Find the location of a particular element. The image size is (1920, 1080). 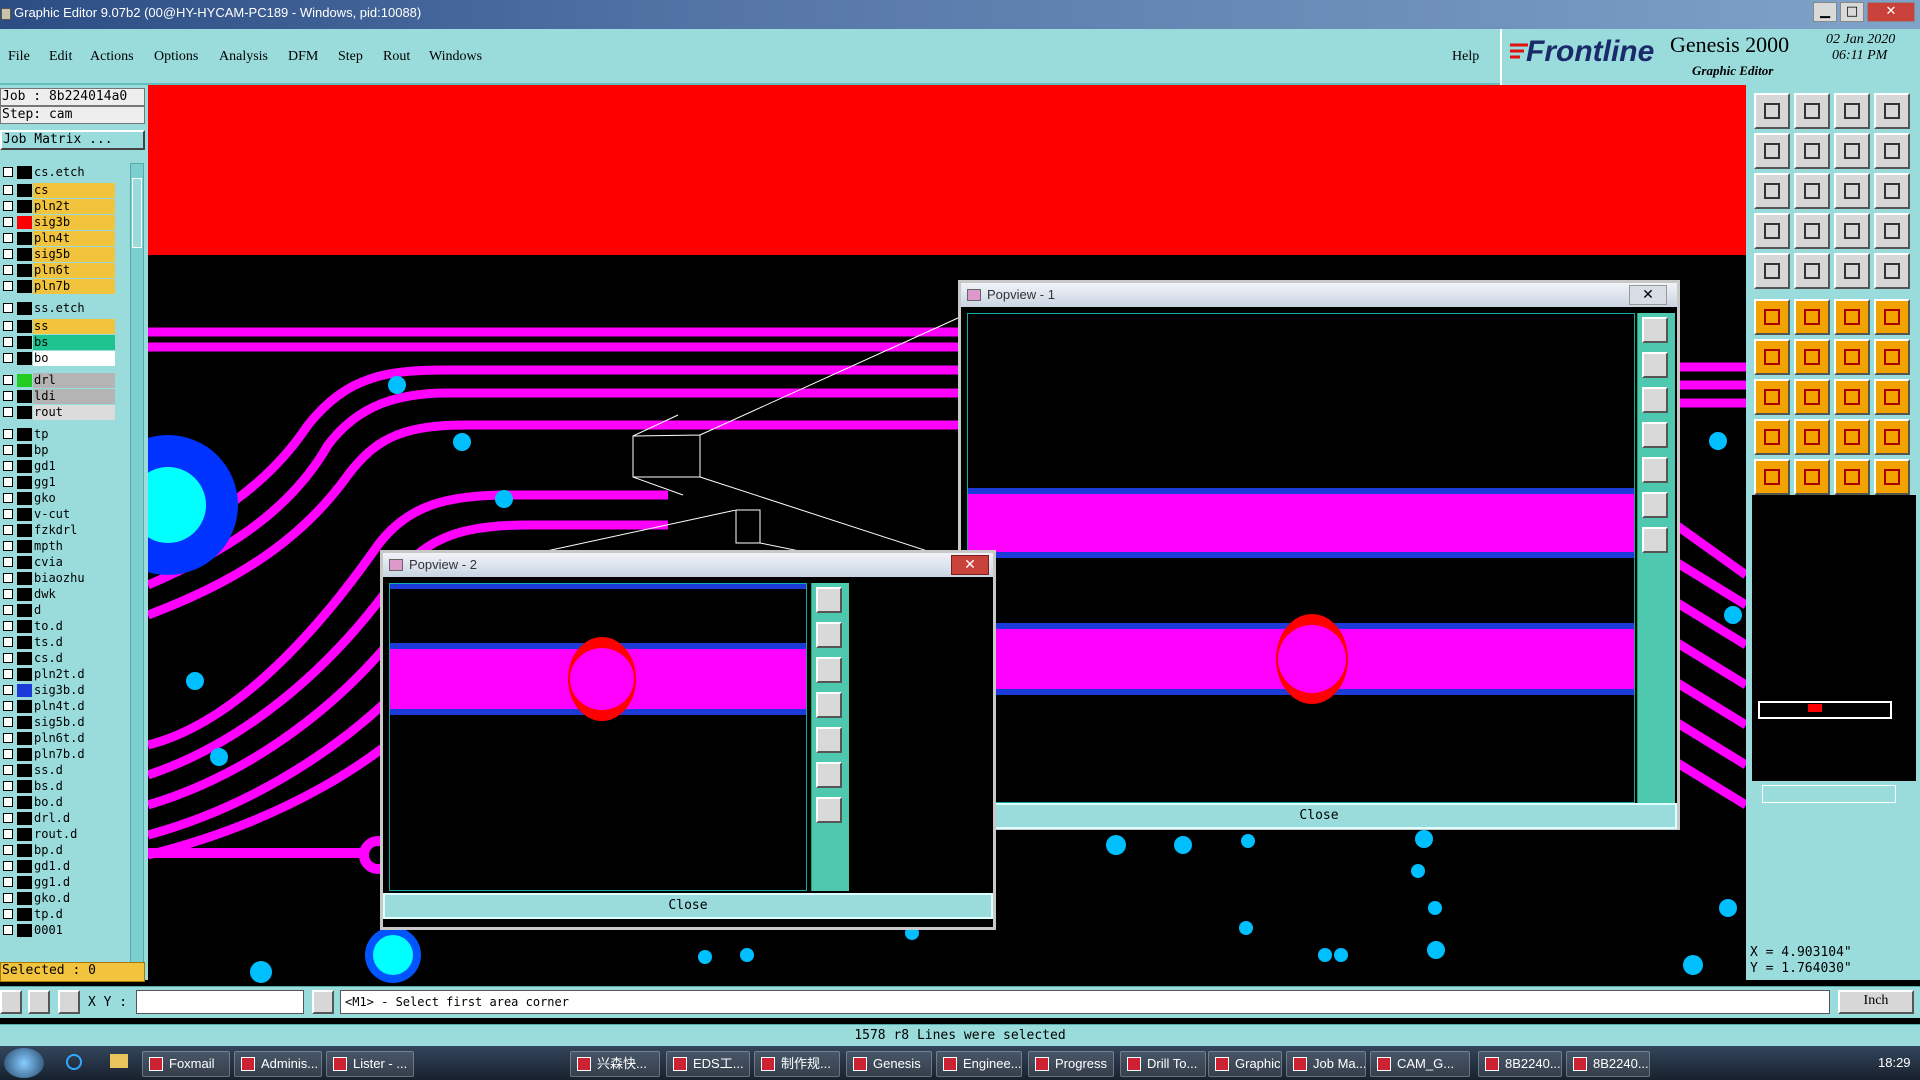

layer-name: tp.d is located at coordinates (74, 914).